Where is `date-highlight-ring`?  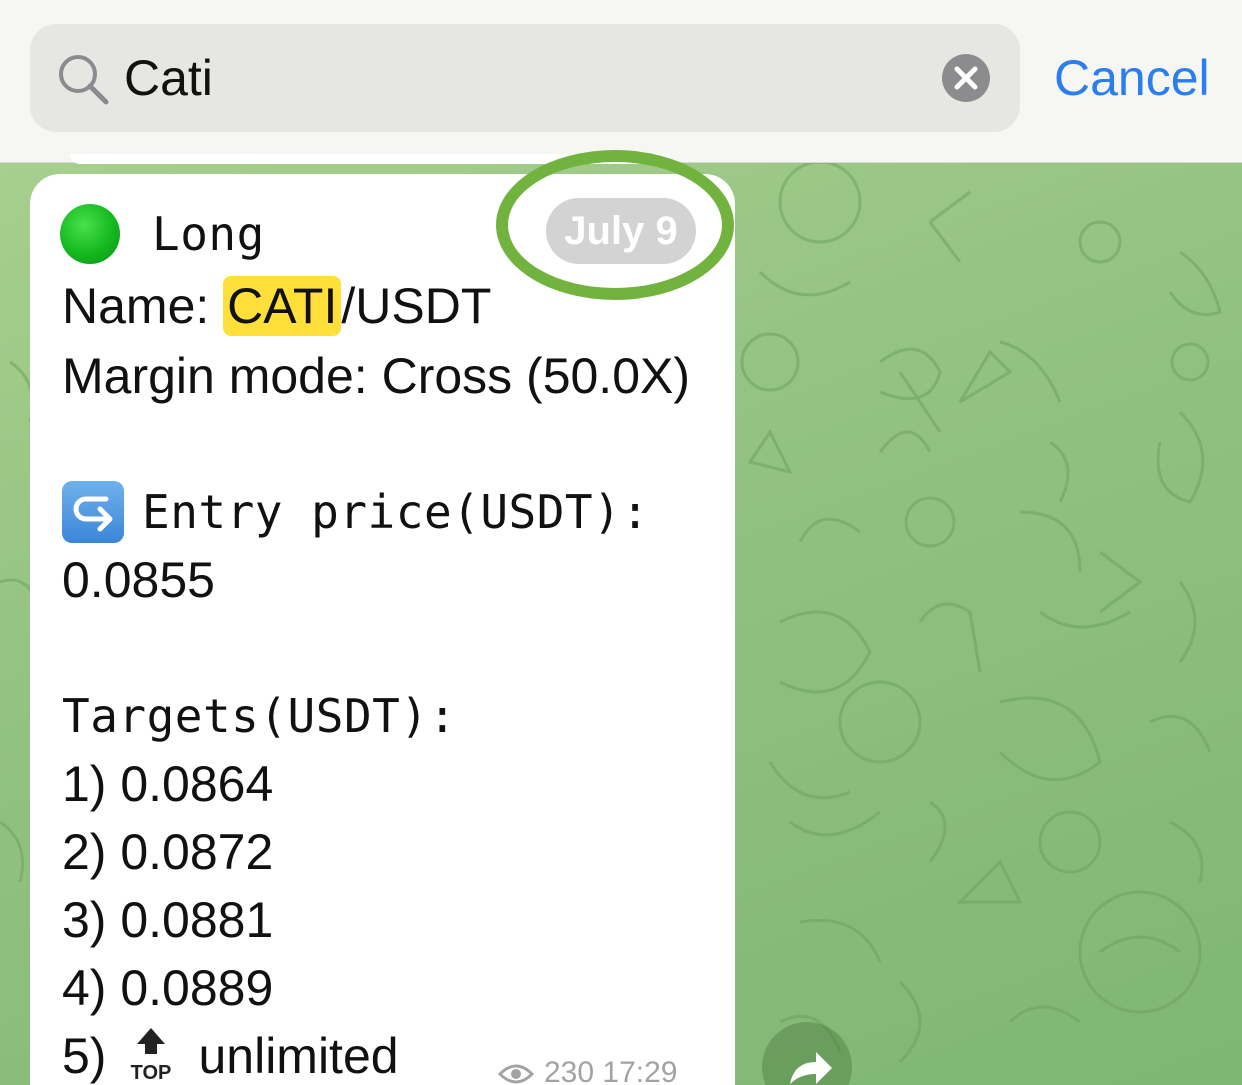
date-highlight-ring is located at coordinates (615, 225).